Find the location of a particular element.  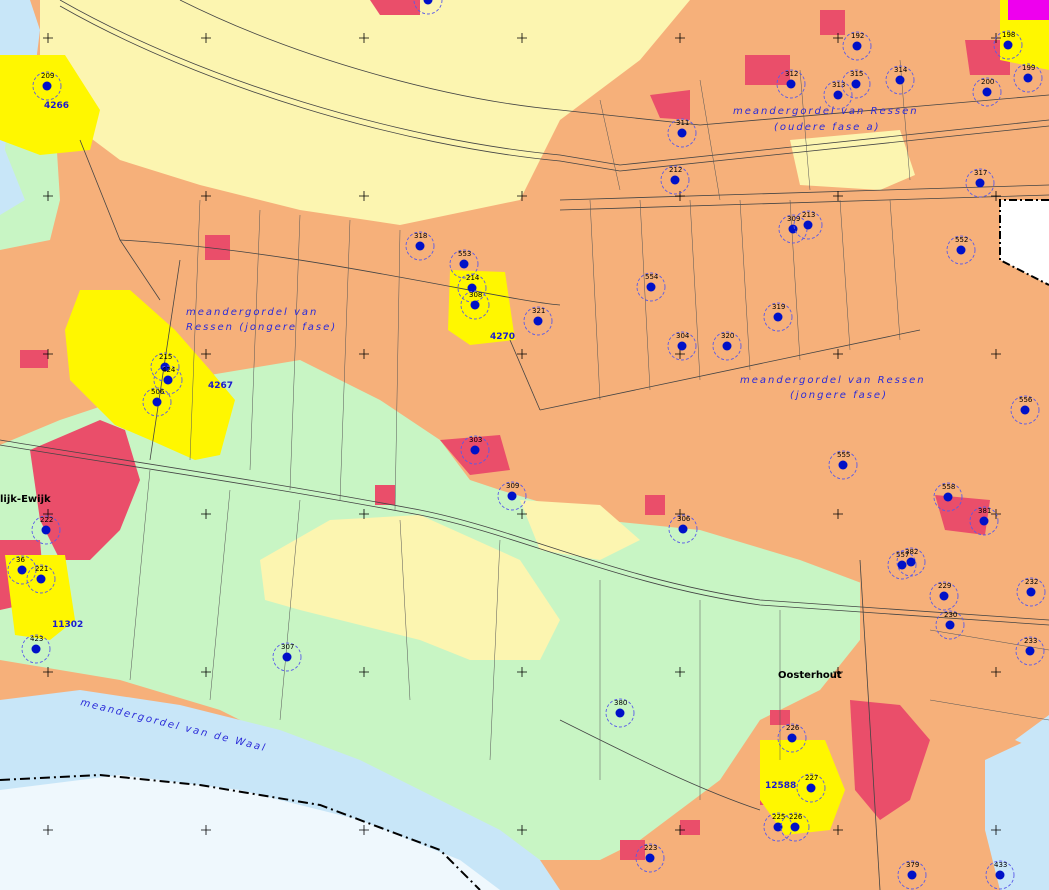

region-ressen-jong-w1: meandergordel van is located at coordinates (252, 312).